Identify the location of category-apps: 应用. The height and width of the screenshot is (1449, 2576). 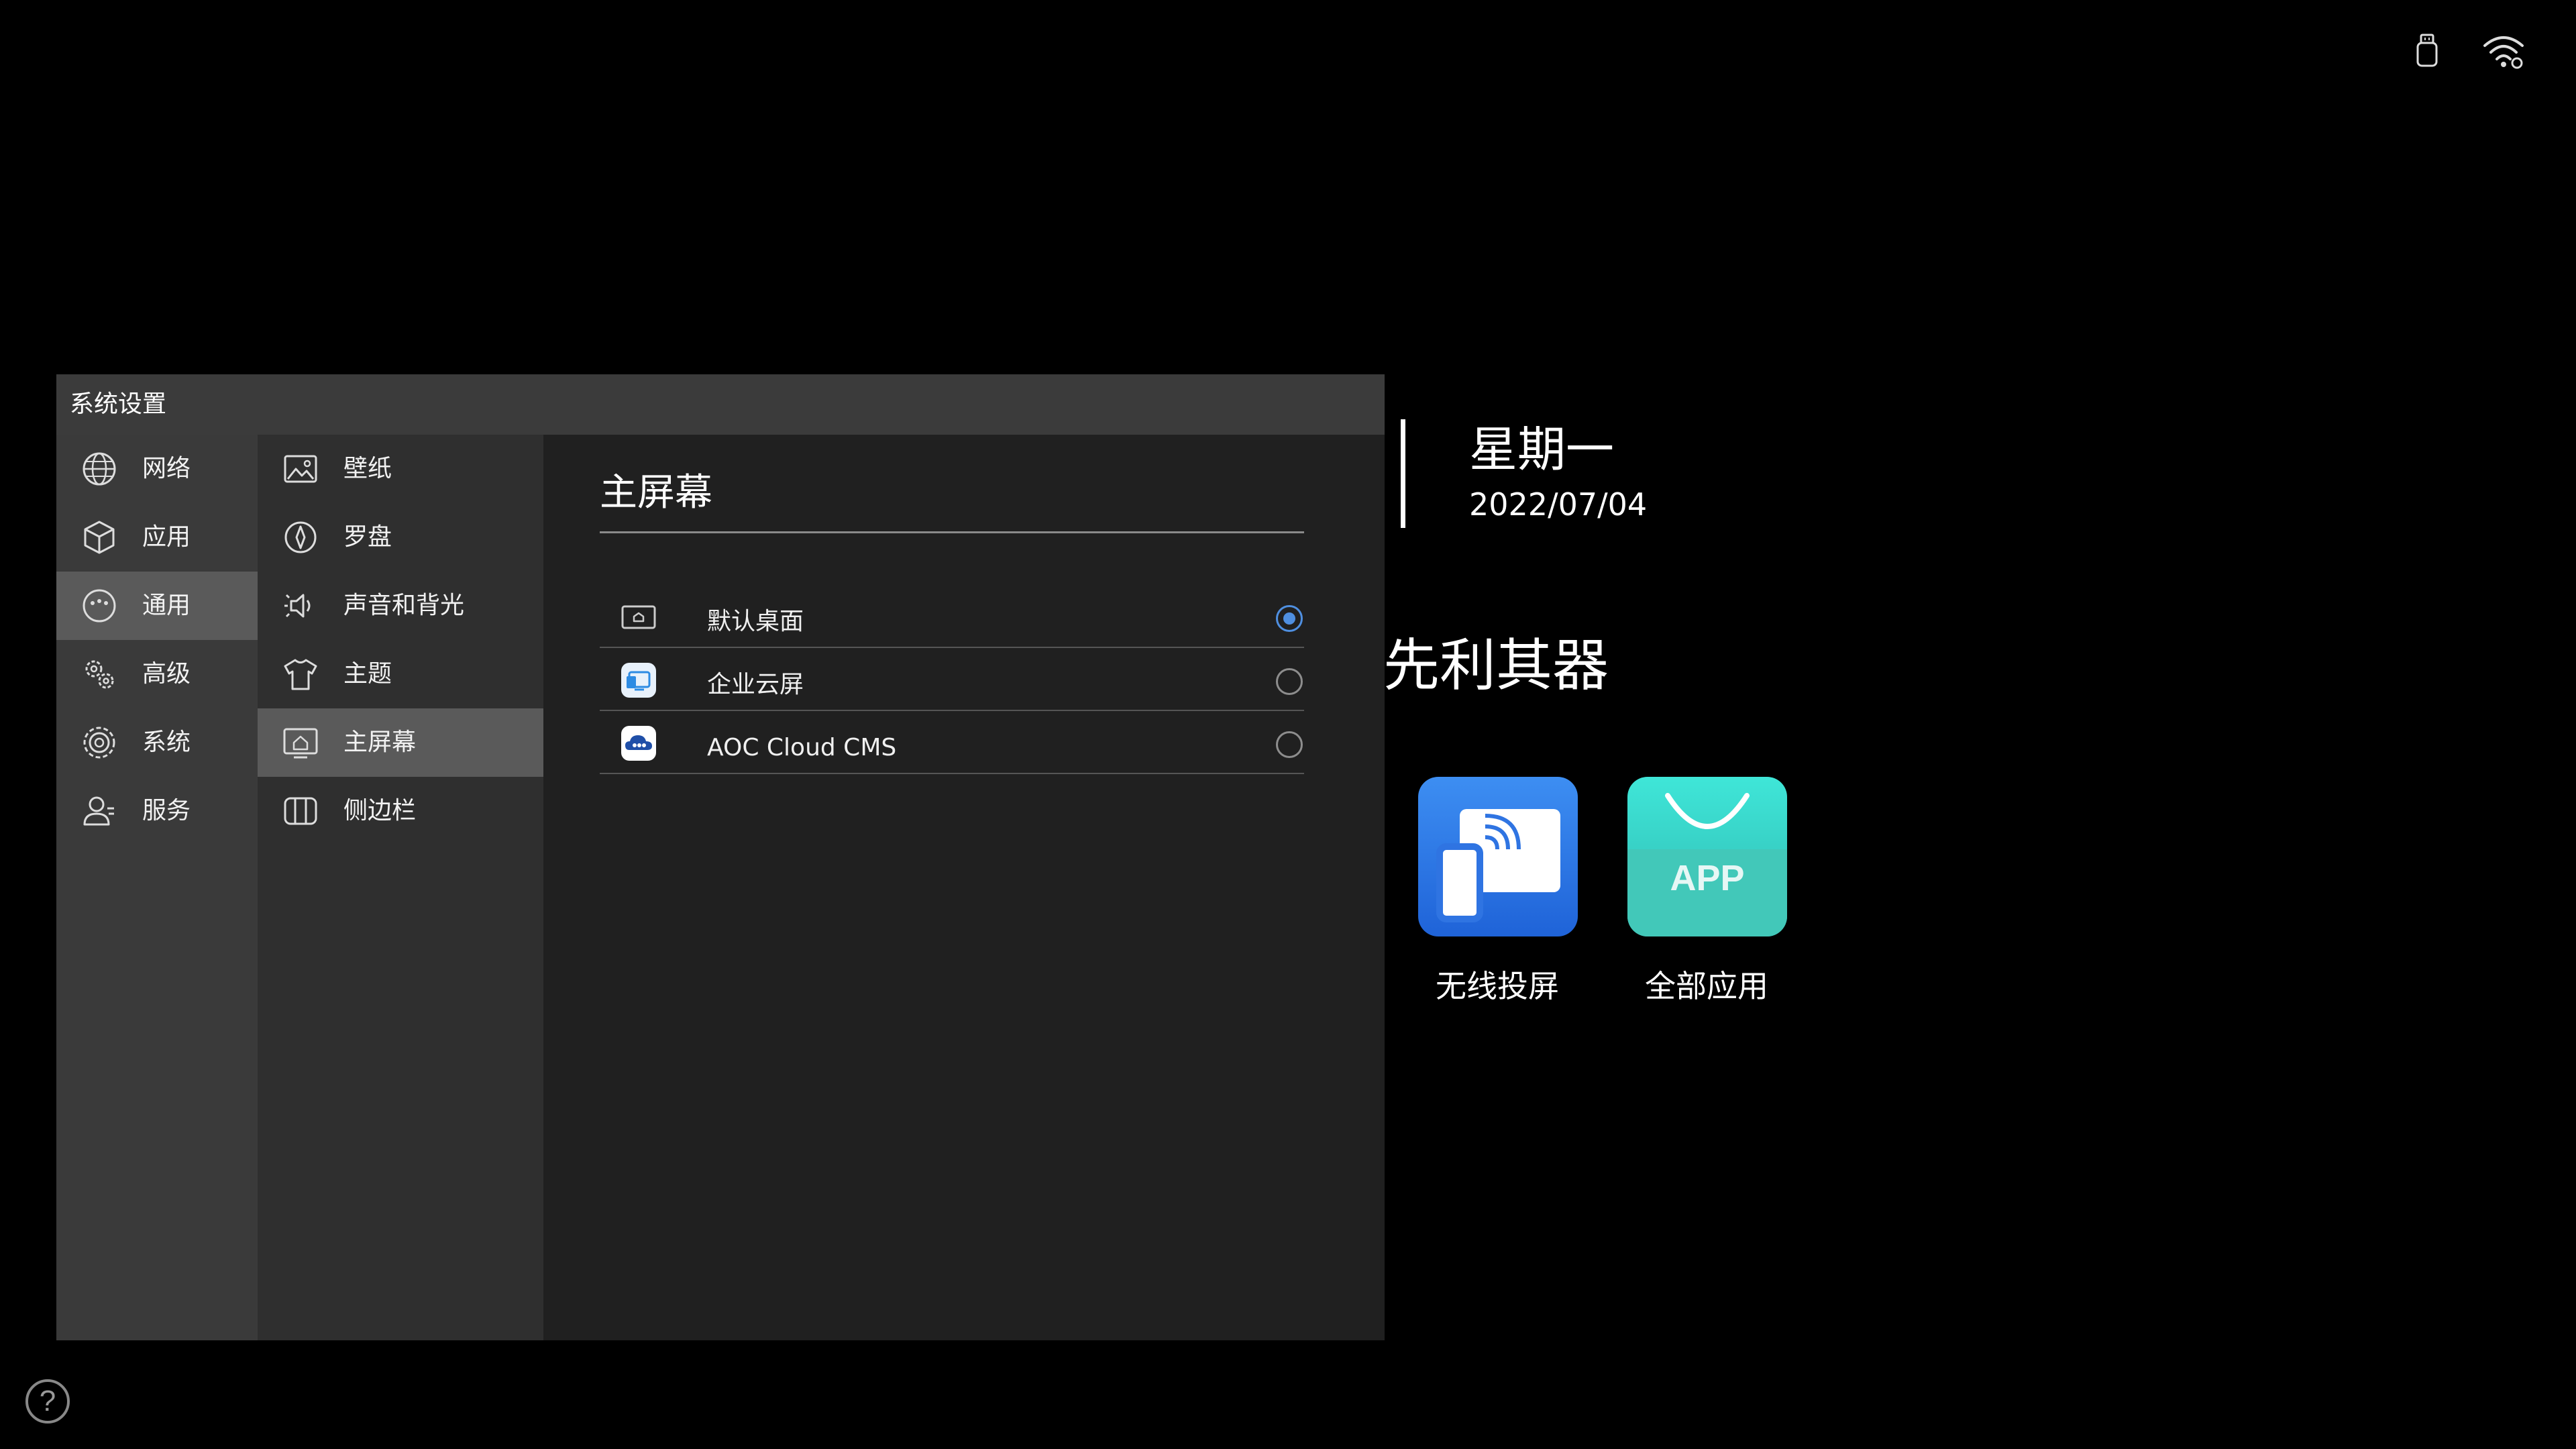
(157, 537).